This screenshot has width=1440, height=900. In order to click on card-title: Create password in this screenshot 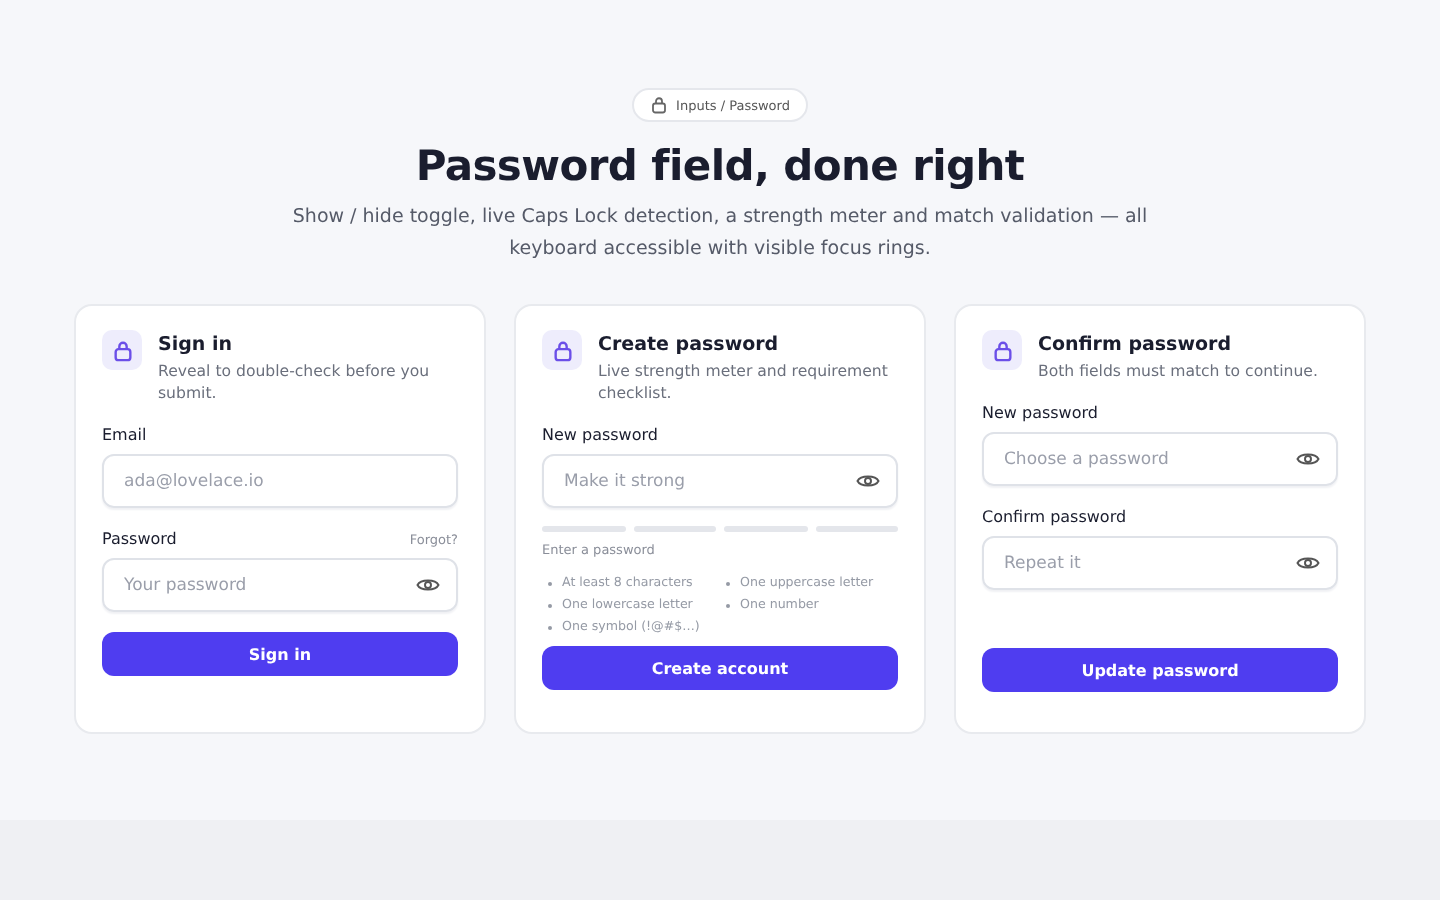, I will do `click(689, 345)`.